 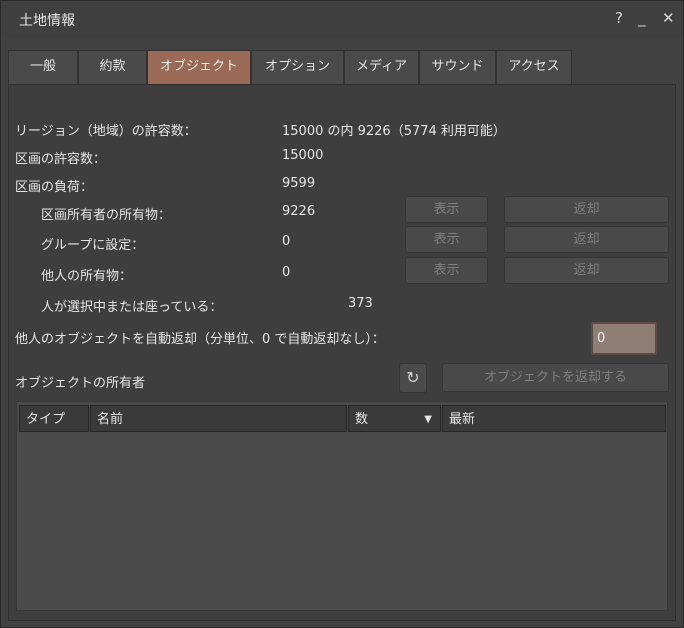 What do you see at coordinates (342, 19) in the screenshot?
I see `title-bar: 土地情報 ? _ ✕` at bounding box center [342, 19].